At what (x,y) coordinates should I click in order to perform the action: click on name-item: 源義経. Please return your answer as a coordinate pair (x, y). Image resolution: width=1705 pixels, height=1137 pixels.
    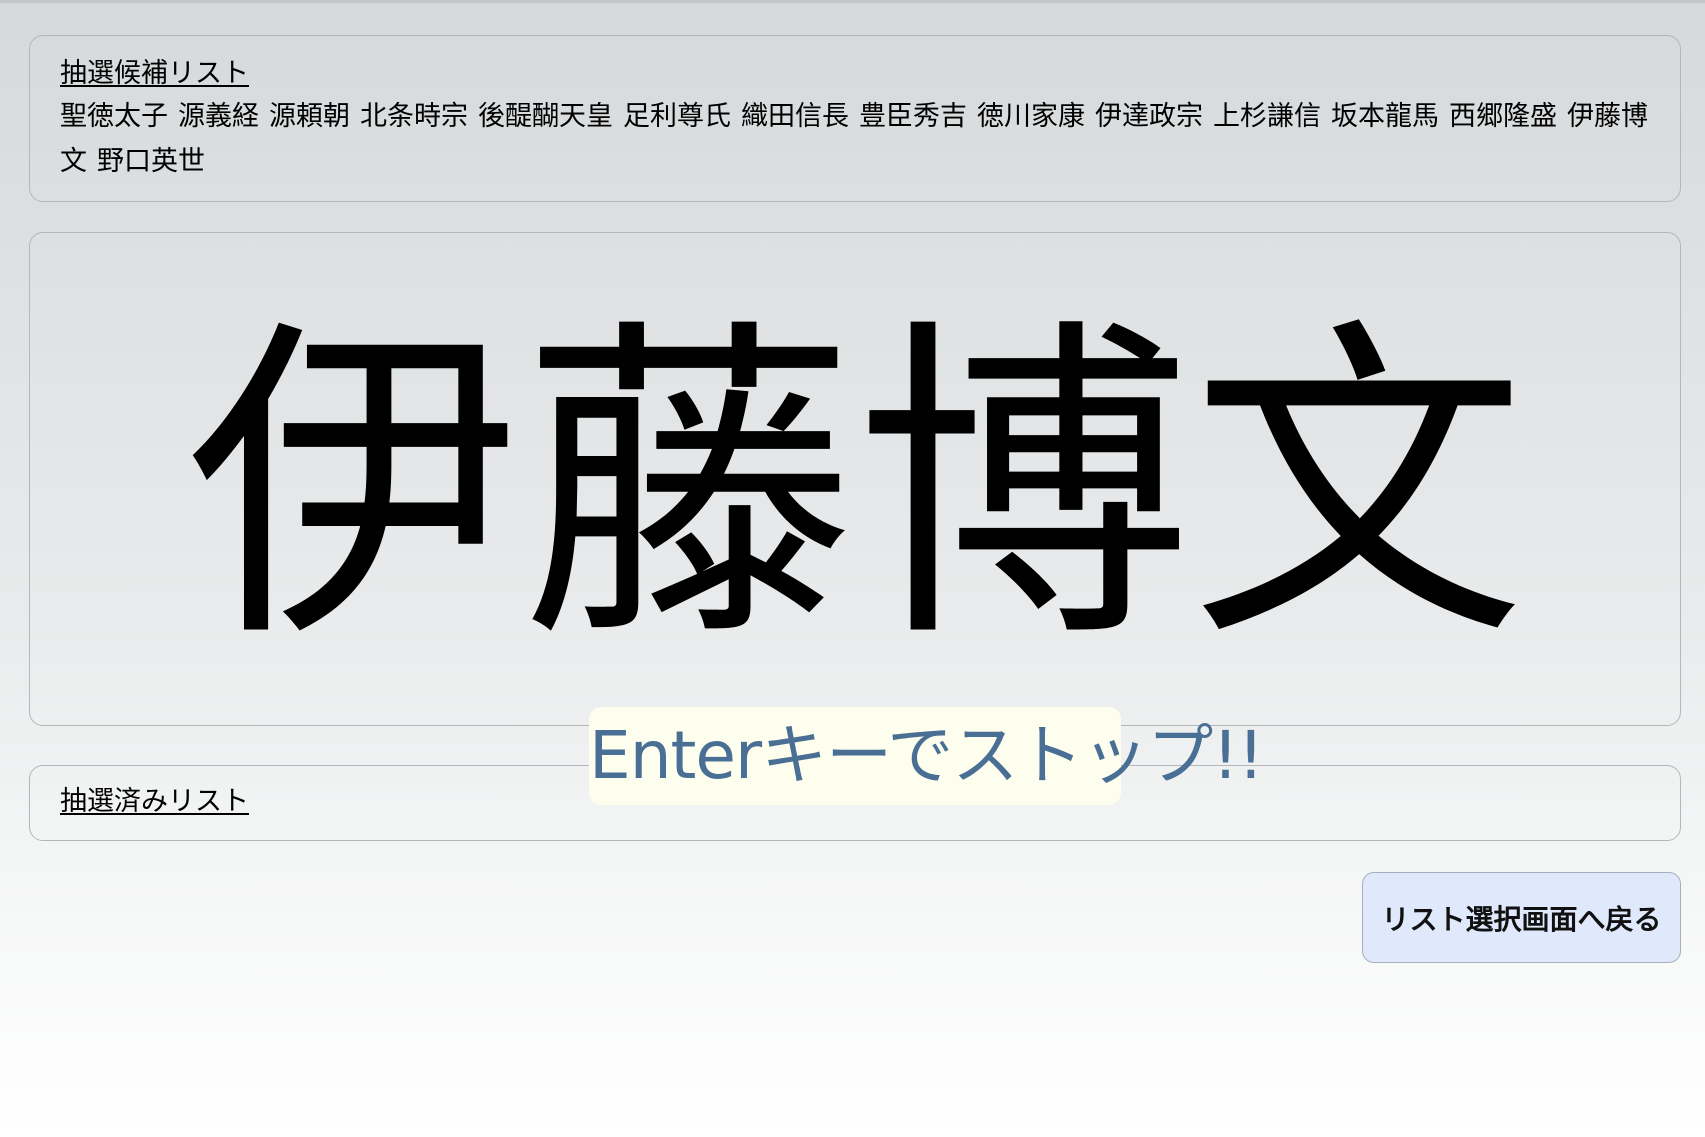
    Looking at the image, I should click on (218, 116).